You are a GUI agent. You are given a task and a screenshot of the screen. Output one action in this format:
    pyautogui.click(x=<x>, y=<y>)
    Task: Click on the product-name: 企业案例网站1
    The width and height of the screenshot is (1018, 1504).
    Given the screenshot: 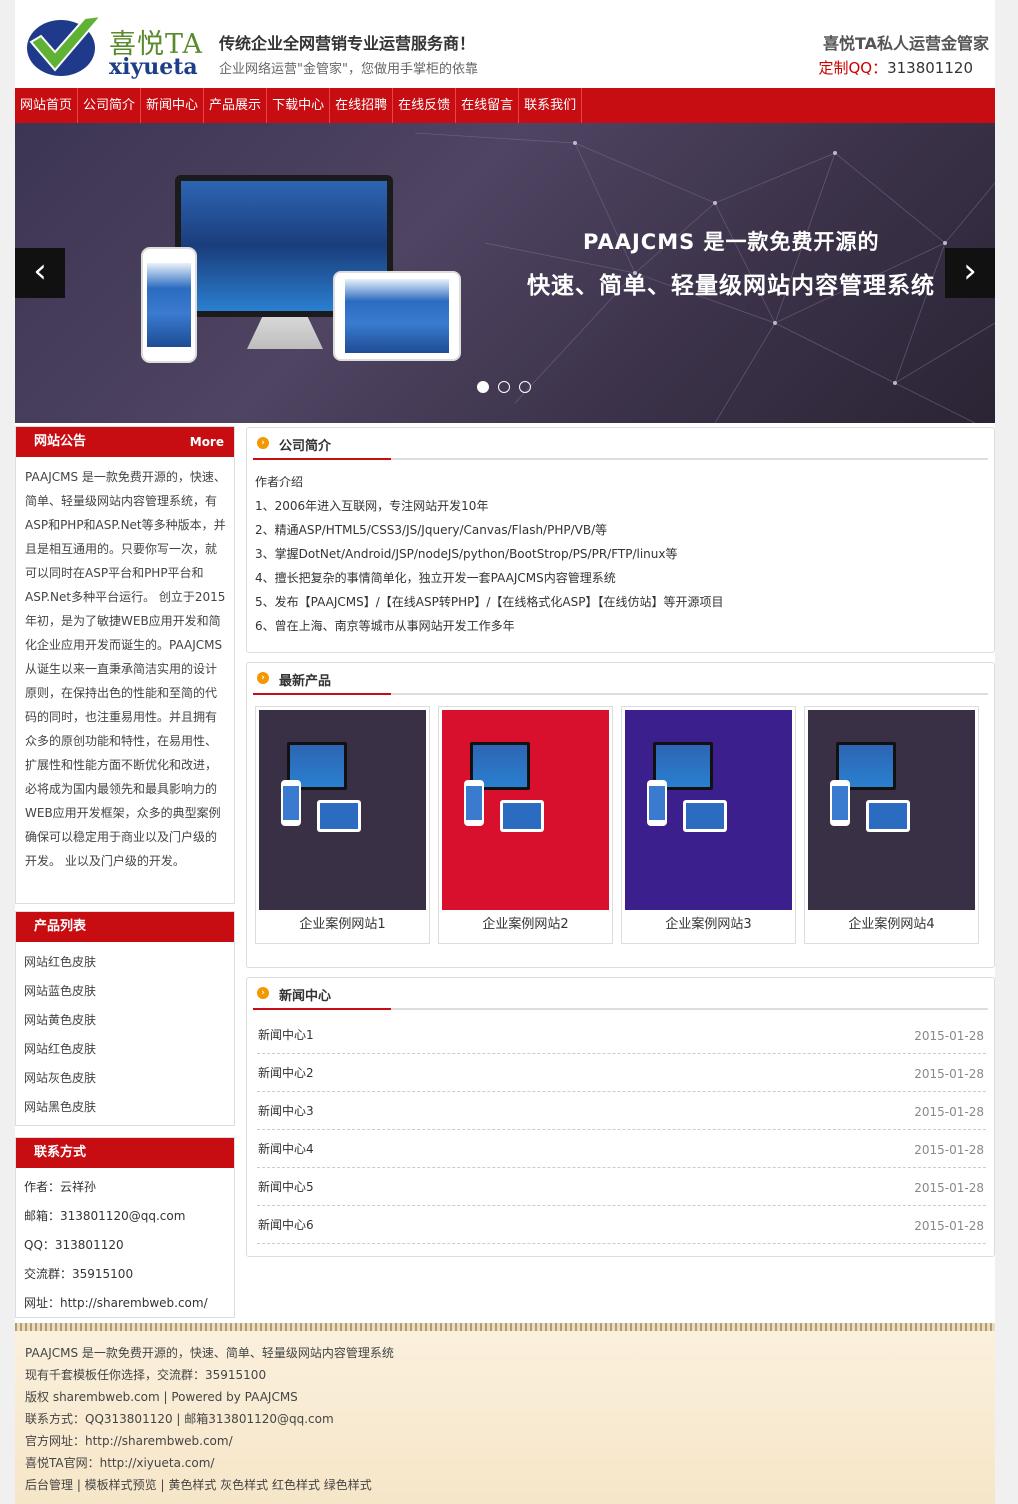 What is the action you would take?
    pyautogui.click(x=342, y=925)
    